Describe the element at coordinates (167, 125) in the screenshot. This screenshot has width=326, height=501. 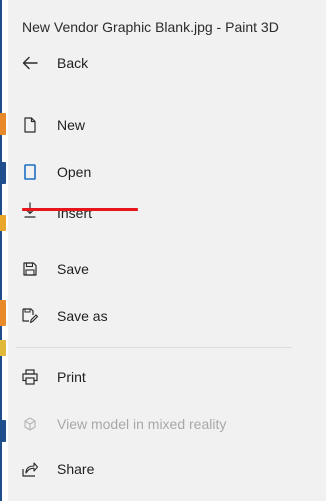
I see `menu-item-new: New` at that location.